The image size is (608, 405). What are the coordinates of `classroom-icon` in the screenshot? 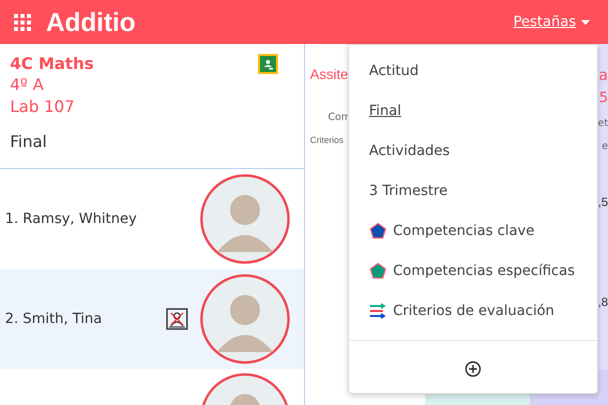 It's located at (268, 64).